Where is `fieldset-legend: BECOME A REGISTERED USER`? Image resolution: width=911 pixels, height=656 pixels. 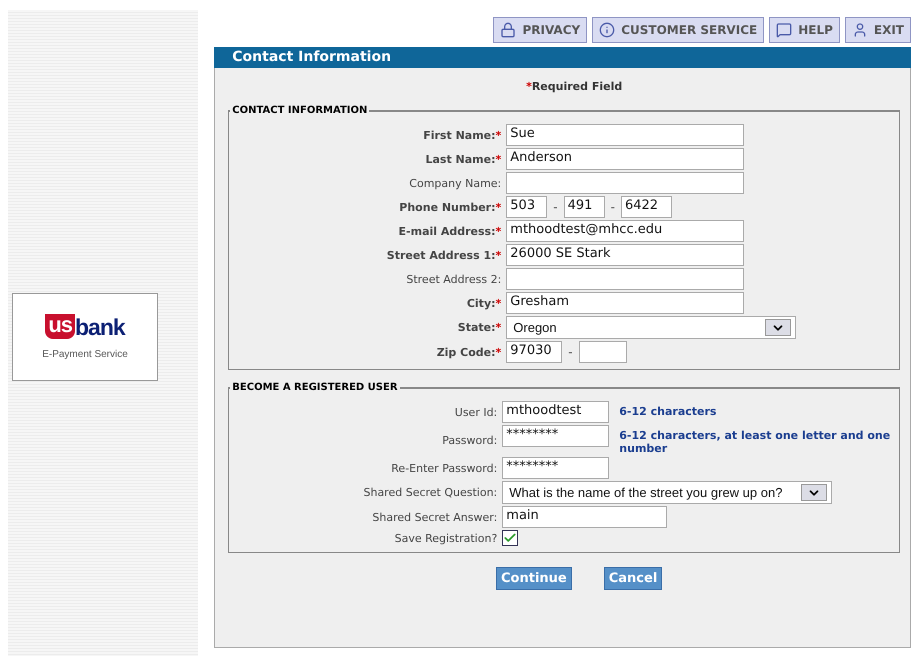
fieldset-legend: BECOME A REGISTERED USER is located at coordinates (315, 387).